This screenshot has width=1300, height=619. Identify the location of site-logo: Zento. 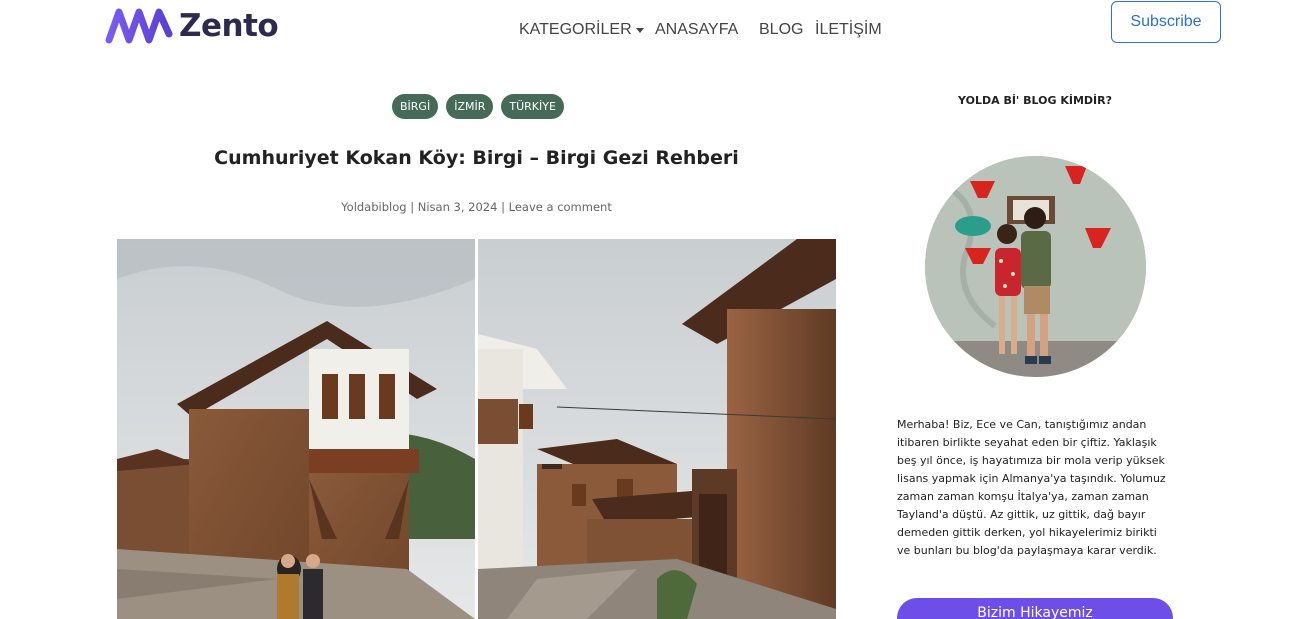
(192, 26).